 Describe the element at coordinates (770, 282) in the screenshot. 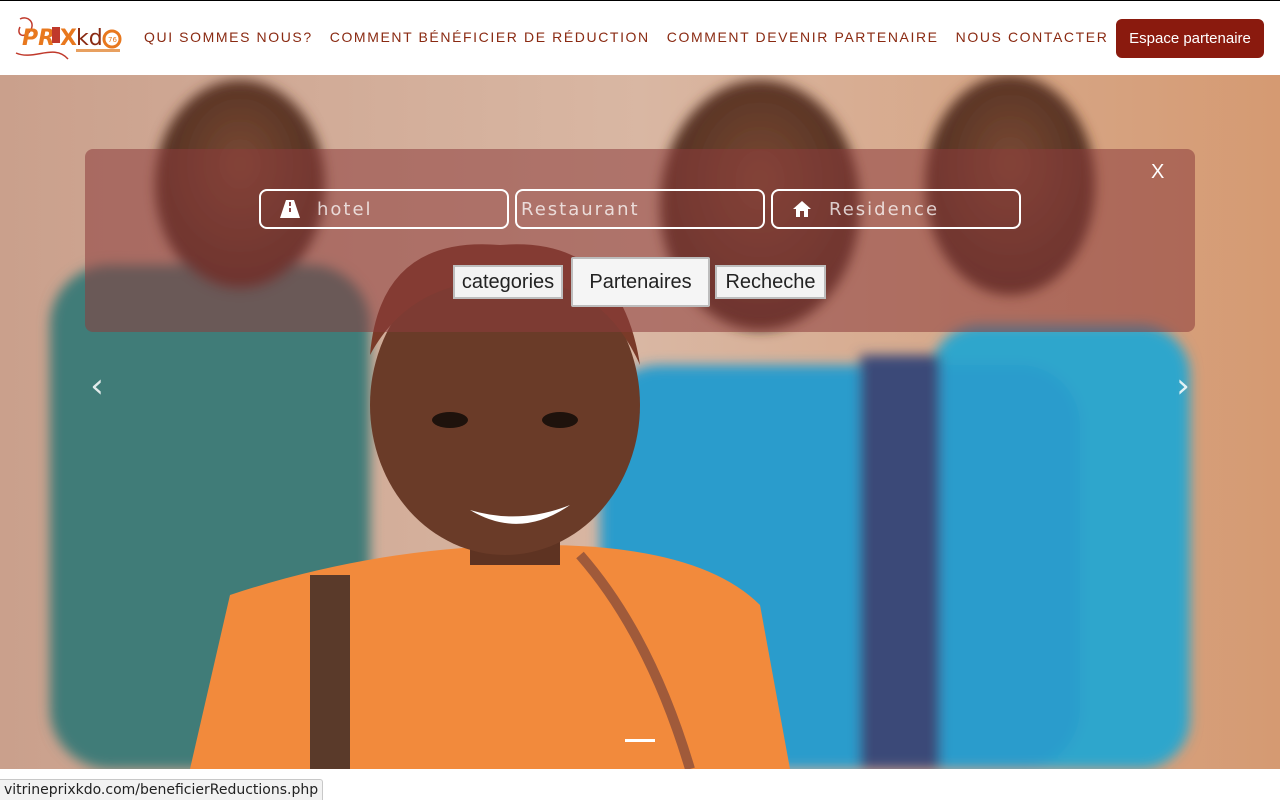

I see `tab-recheche: Recheche` at that location.